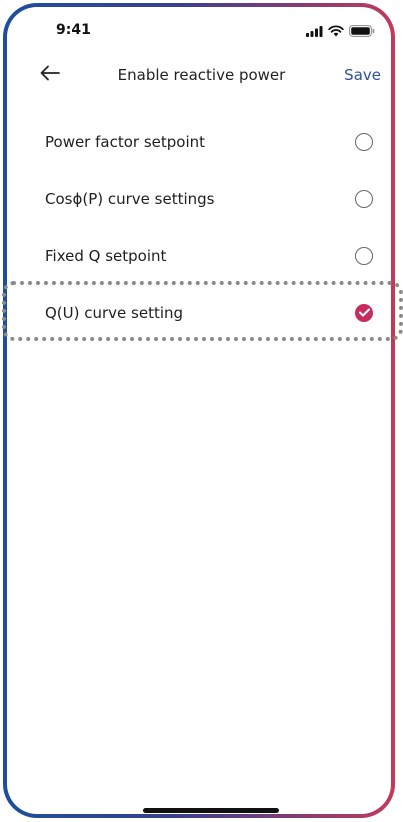 The height and width of the screenshot is (822, 403). Describe the element at coordinates (130, 198) in the screenshot. I see `option-label: Cosϕ(P) curve settings` at that location.